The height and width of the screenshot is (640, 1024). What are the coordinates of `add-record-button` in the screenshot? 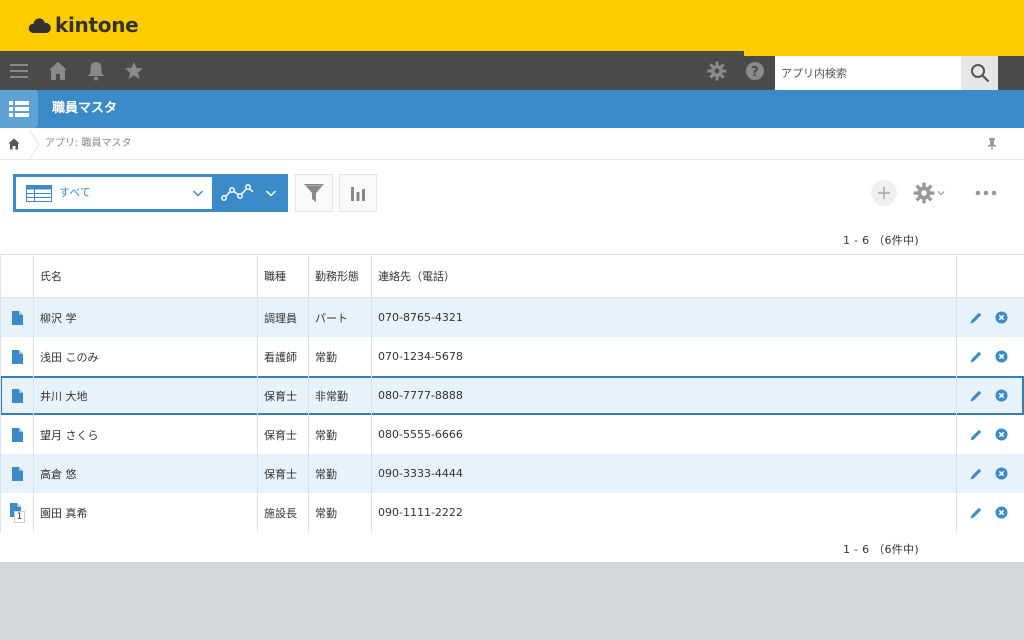 It's located at (884, 193).